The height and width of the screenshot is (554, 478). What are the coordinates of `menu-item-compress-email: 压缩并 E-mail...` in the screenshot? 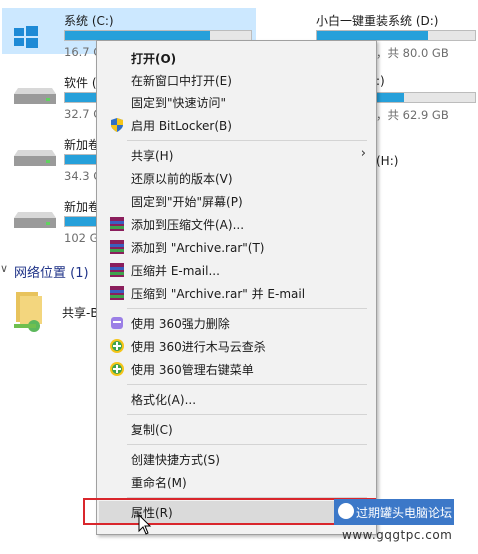 It's located at (236, 270).